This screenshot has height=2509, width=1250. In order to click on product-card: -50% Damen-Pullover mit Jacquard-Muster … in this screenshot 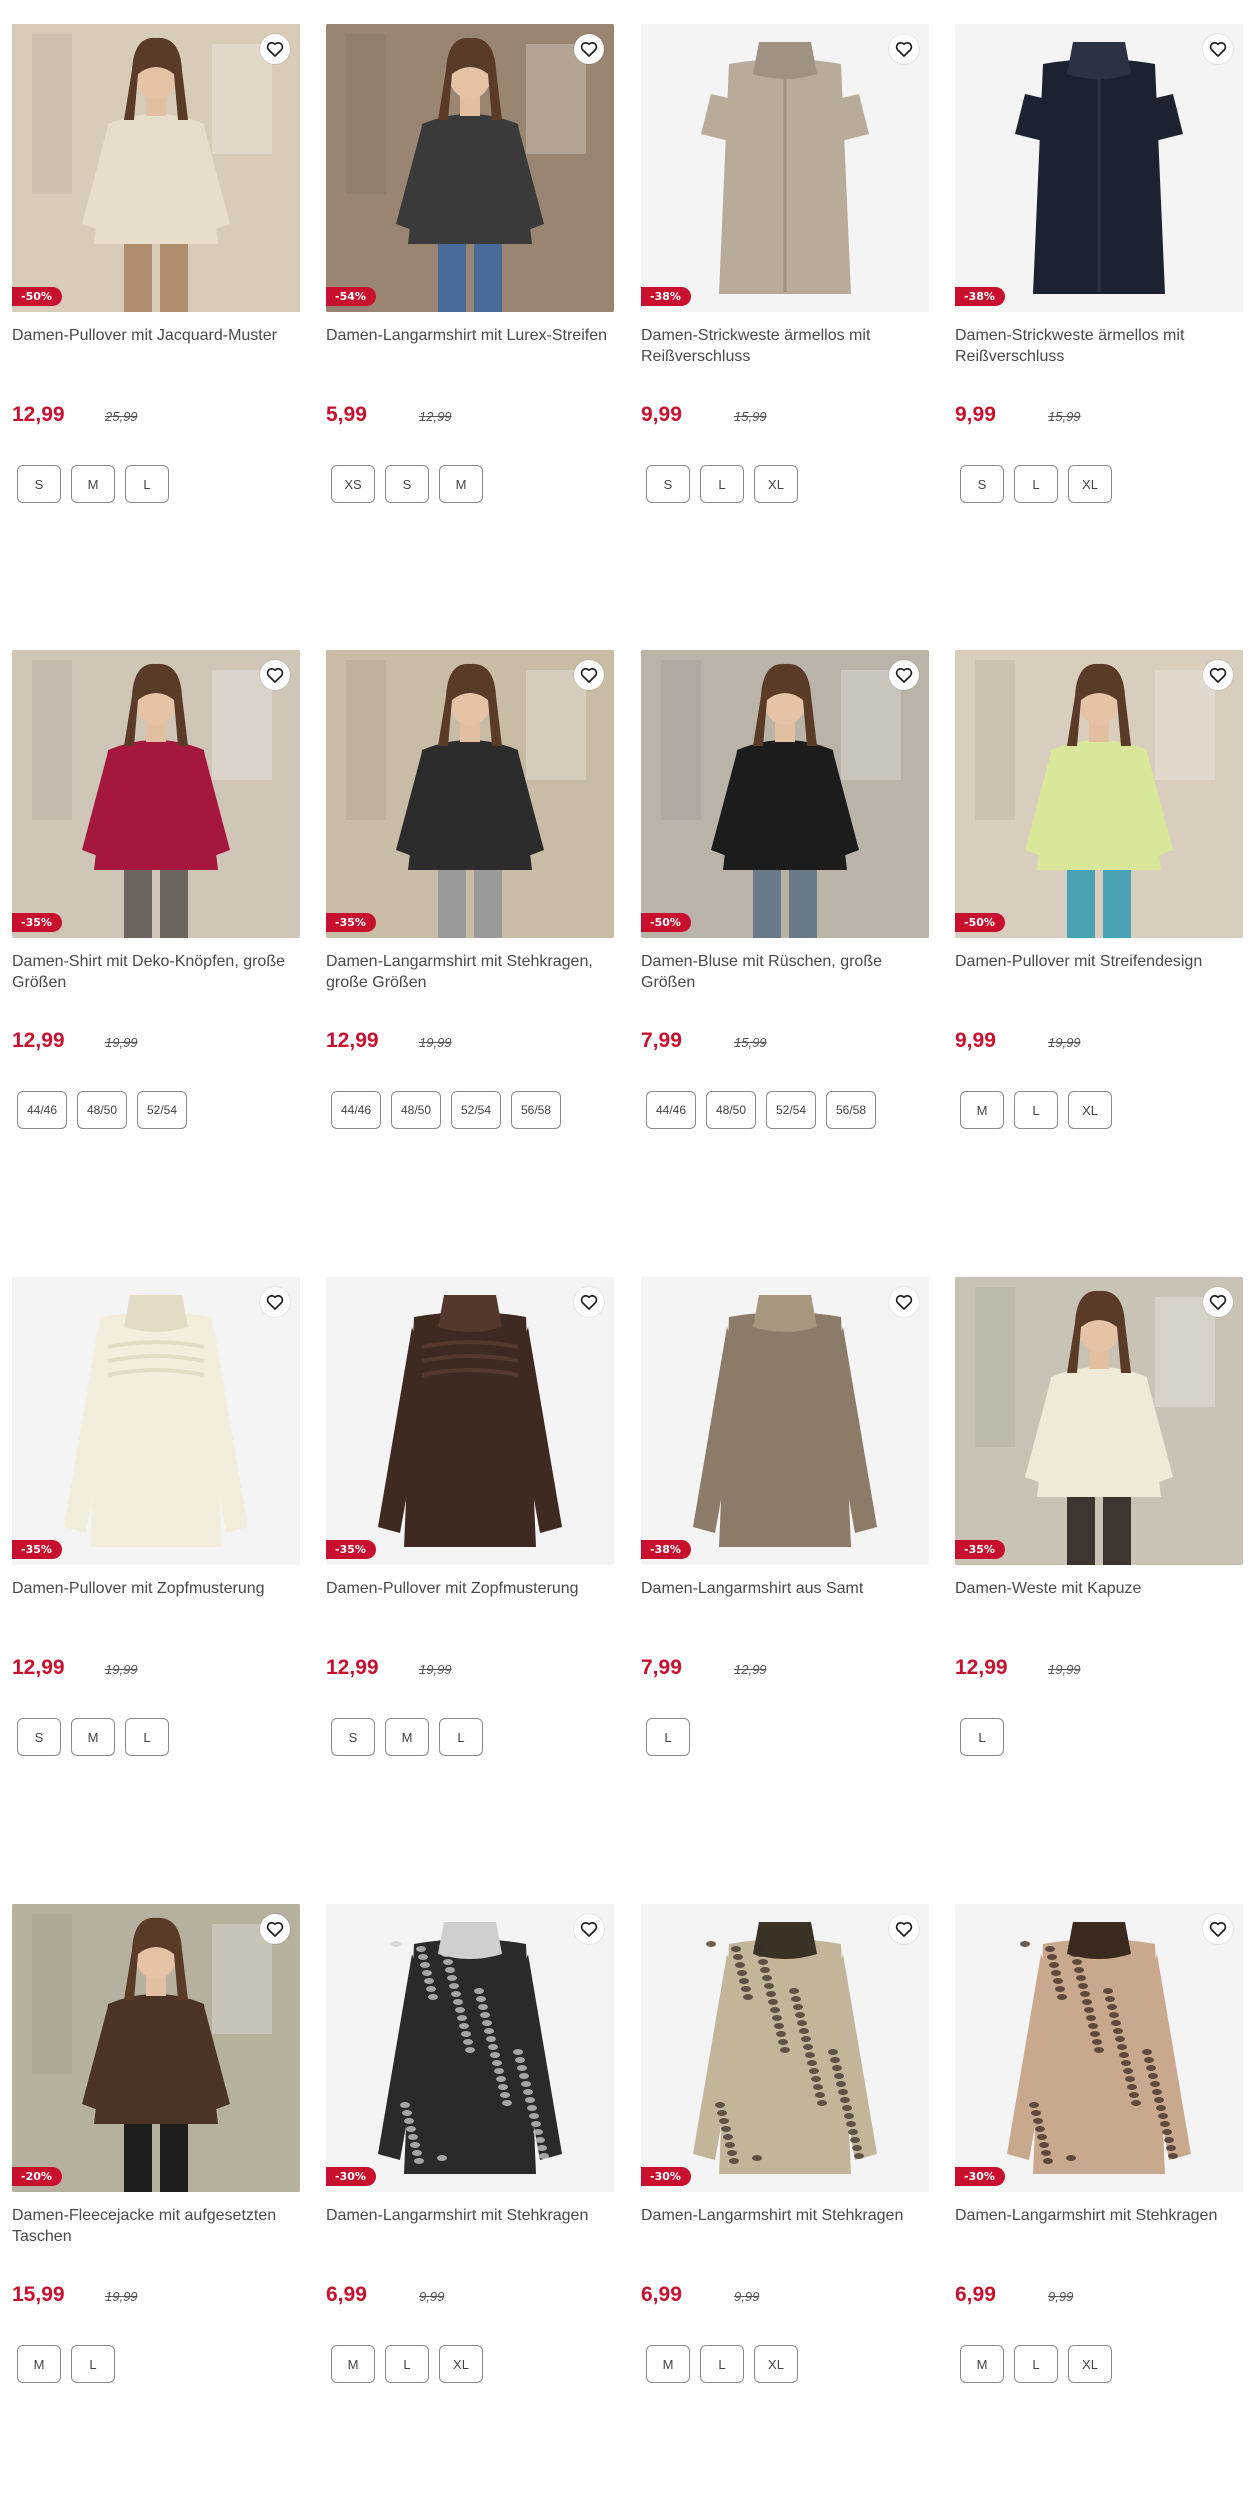, I will do `click(156, 263)`.